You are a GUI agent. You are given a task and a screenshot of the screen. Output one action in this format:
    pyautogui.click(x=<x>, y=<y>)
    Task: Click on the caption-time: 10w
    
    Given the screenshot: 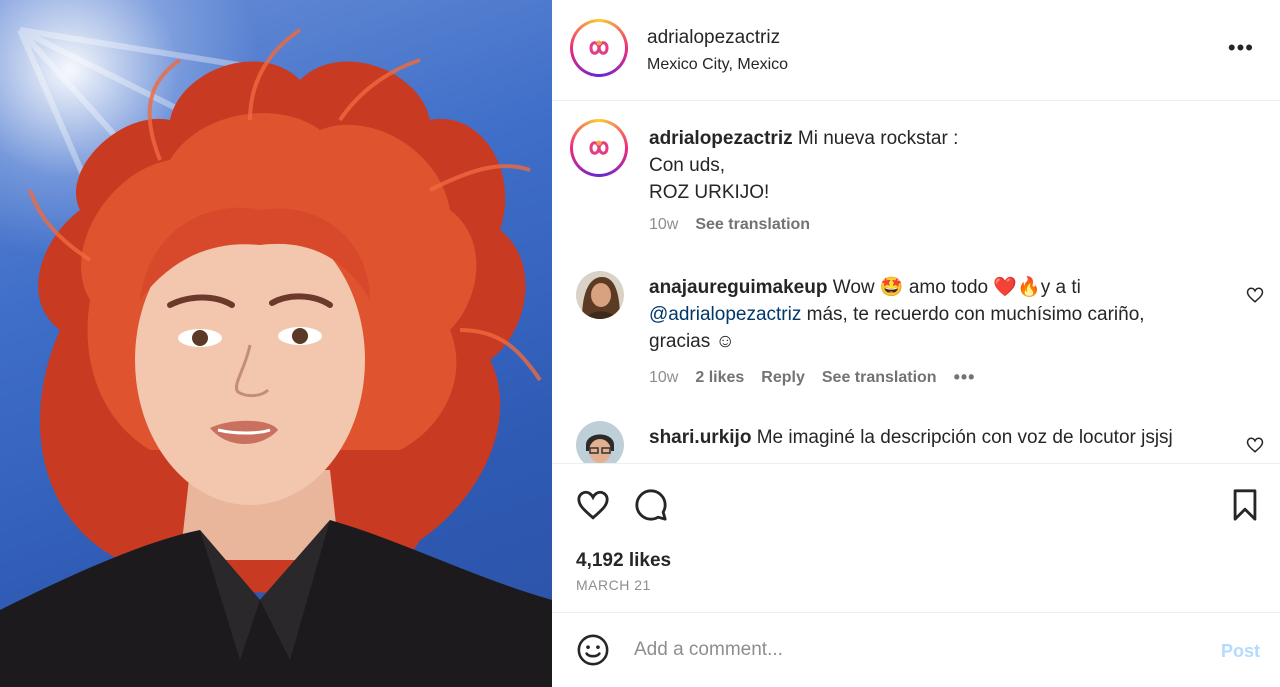 What is the action you would take?
    pyautogui.click(x=663, y=225)
    